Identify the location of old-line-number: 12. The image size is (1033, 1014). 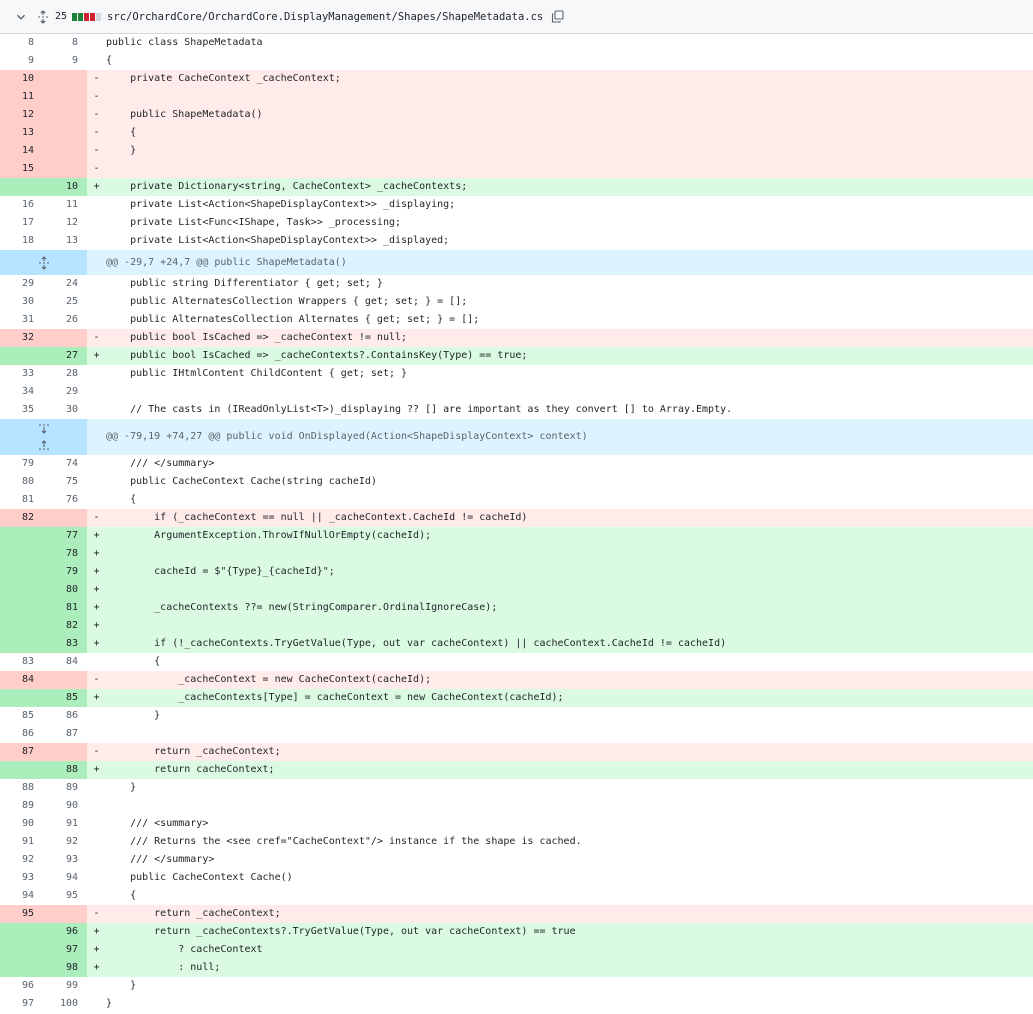
(21, 115).